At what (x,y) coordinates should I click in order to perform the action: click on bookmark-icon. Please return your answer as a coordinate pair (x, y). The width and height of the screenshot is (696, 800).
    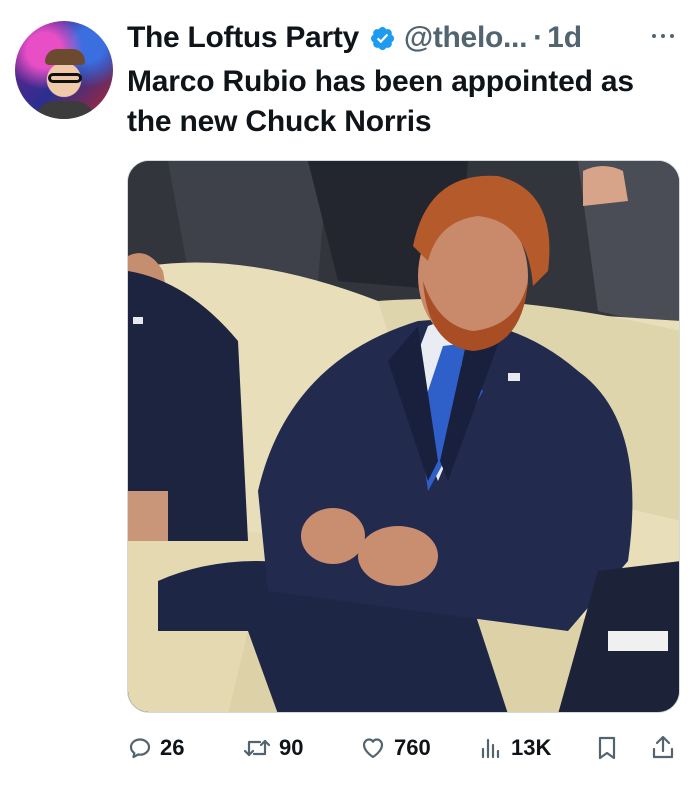
    Looking at the image, I should click on (607, 748).